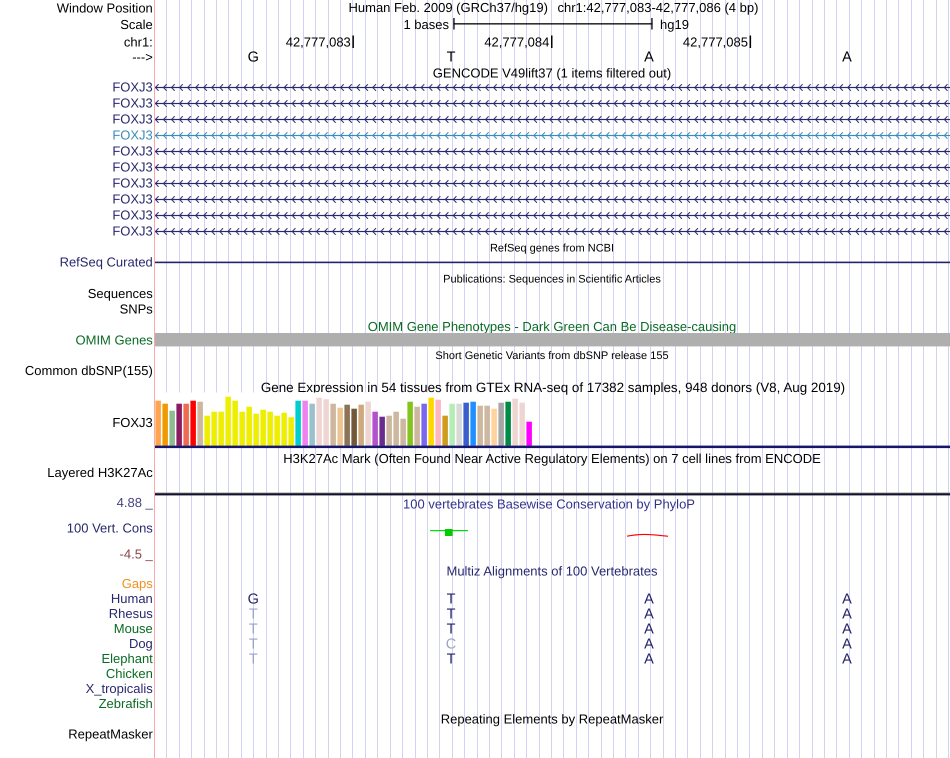  I want to click on svg-text: 1 bases, so click(426, 24).